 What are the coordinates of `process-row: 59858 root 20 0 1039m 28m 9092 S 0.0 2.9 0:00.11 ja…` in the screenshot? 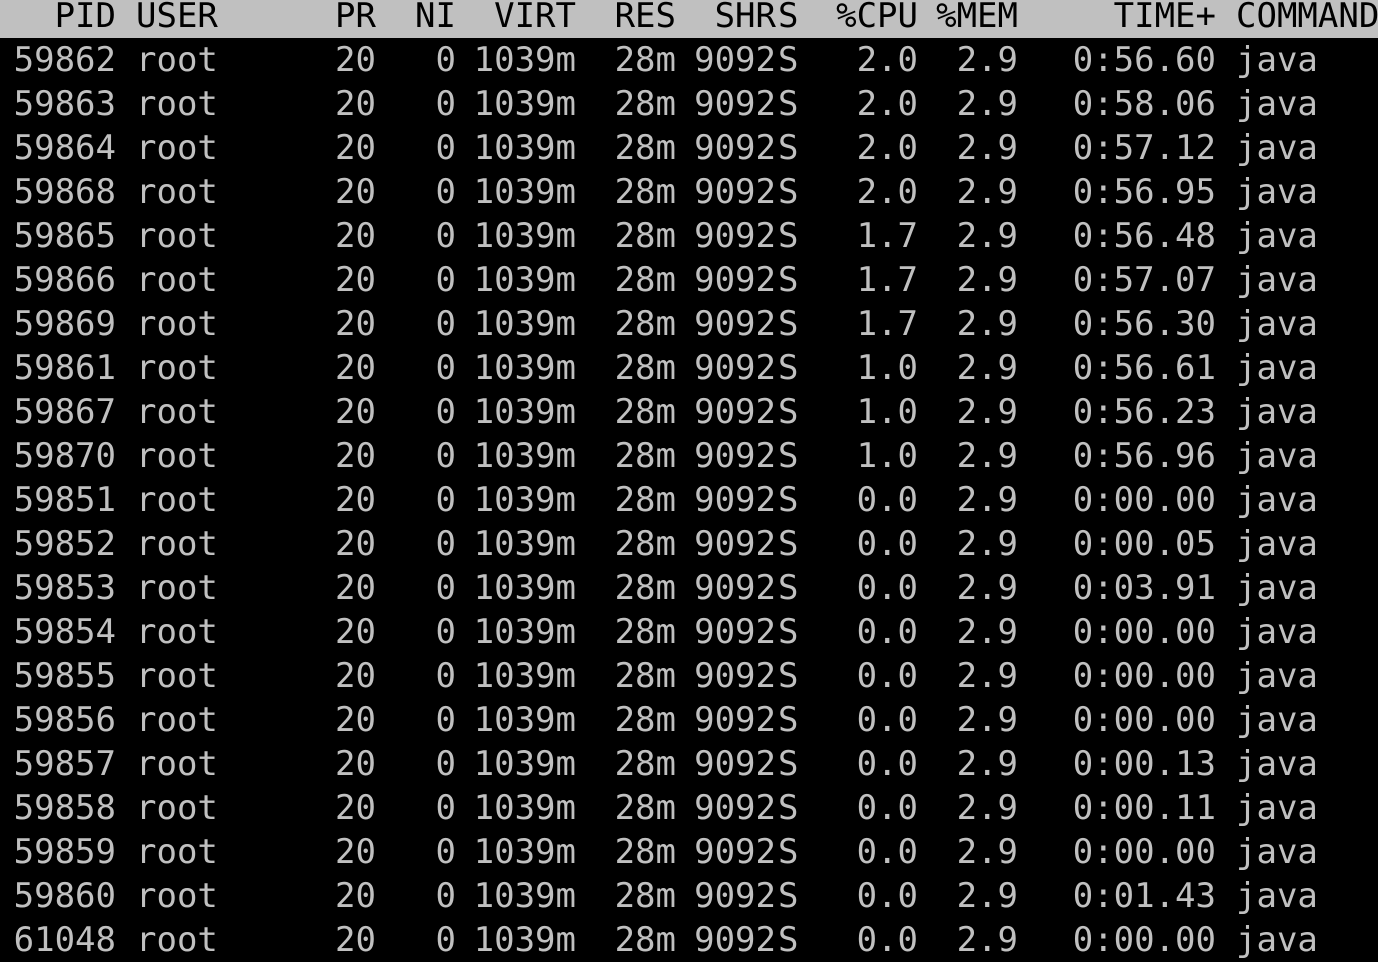 It's located at (689, 808).